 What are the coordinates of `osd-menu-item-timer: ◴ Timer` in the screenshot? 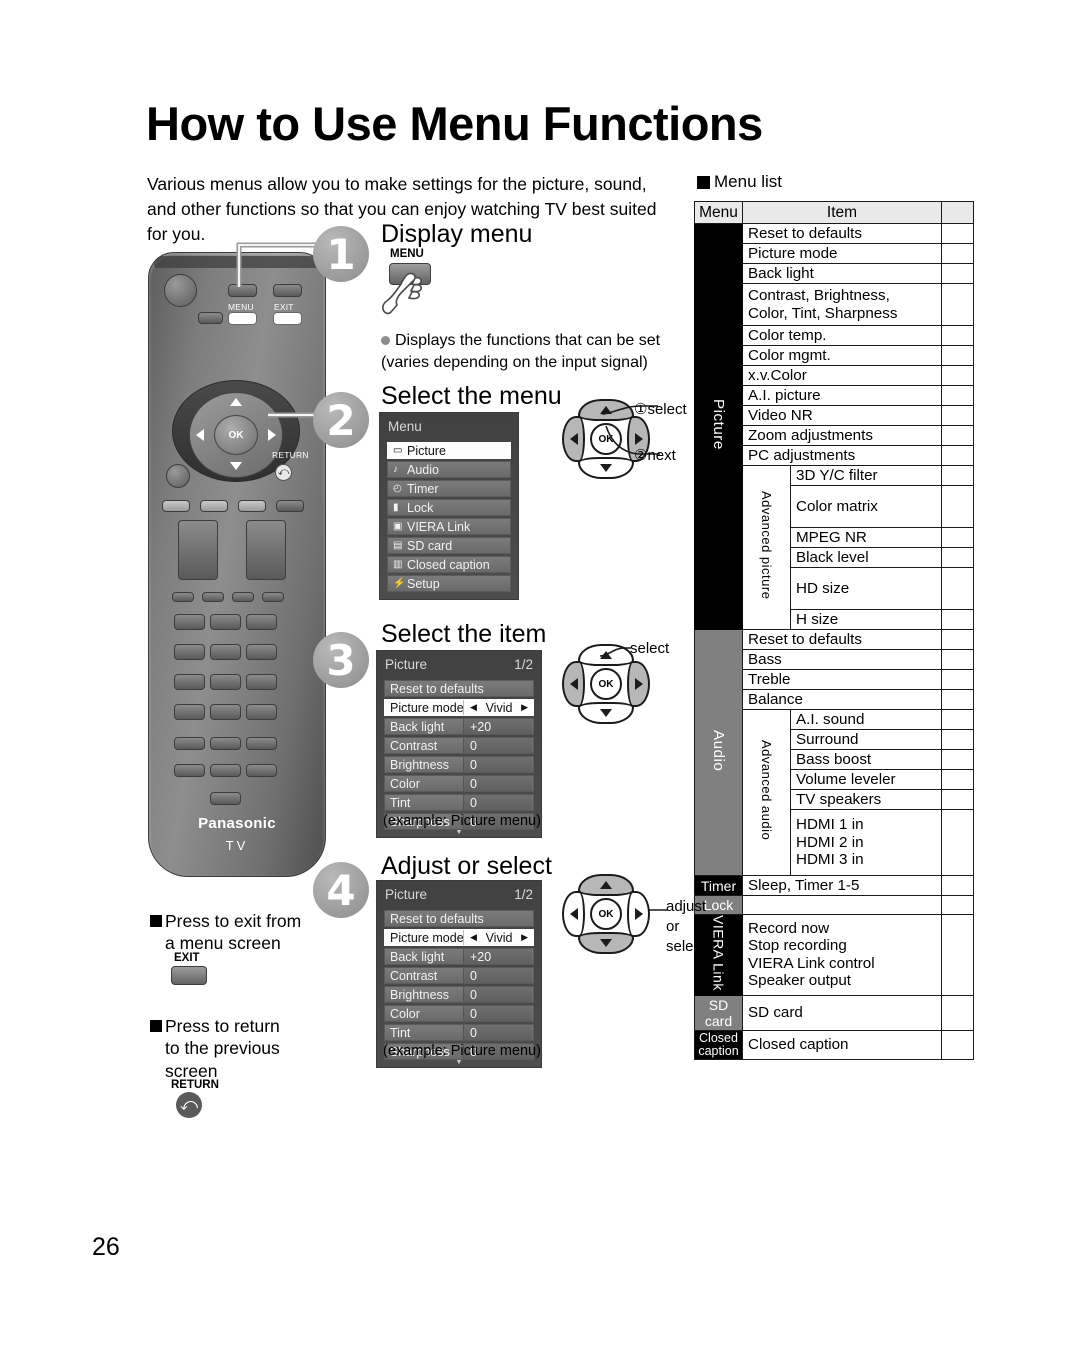 It's located at (449, 488).